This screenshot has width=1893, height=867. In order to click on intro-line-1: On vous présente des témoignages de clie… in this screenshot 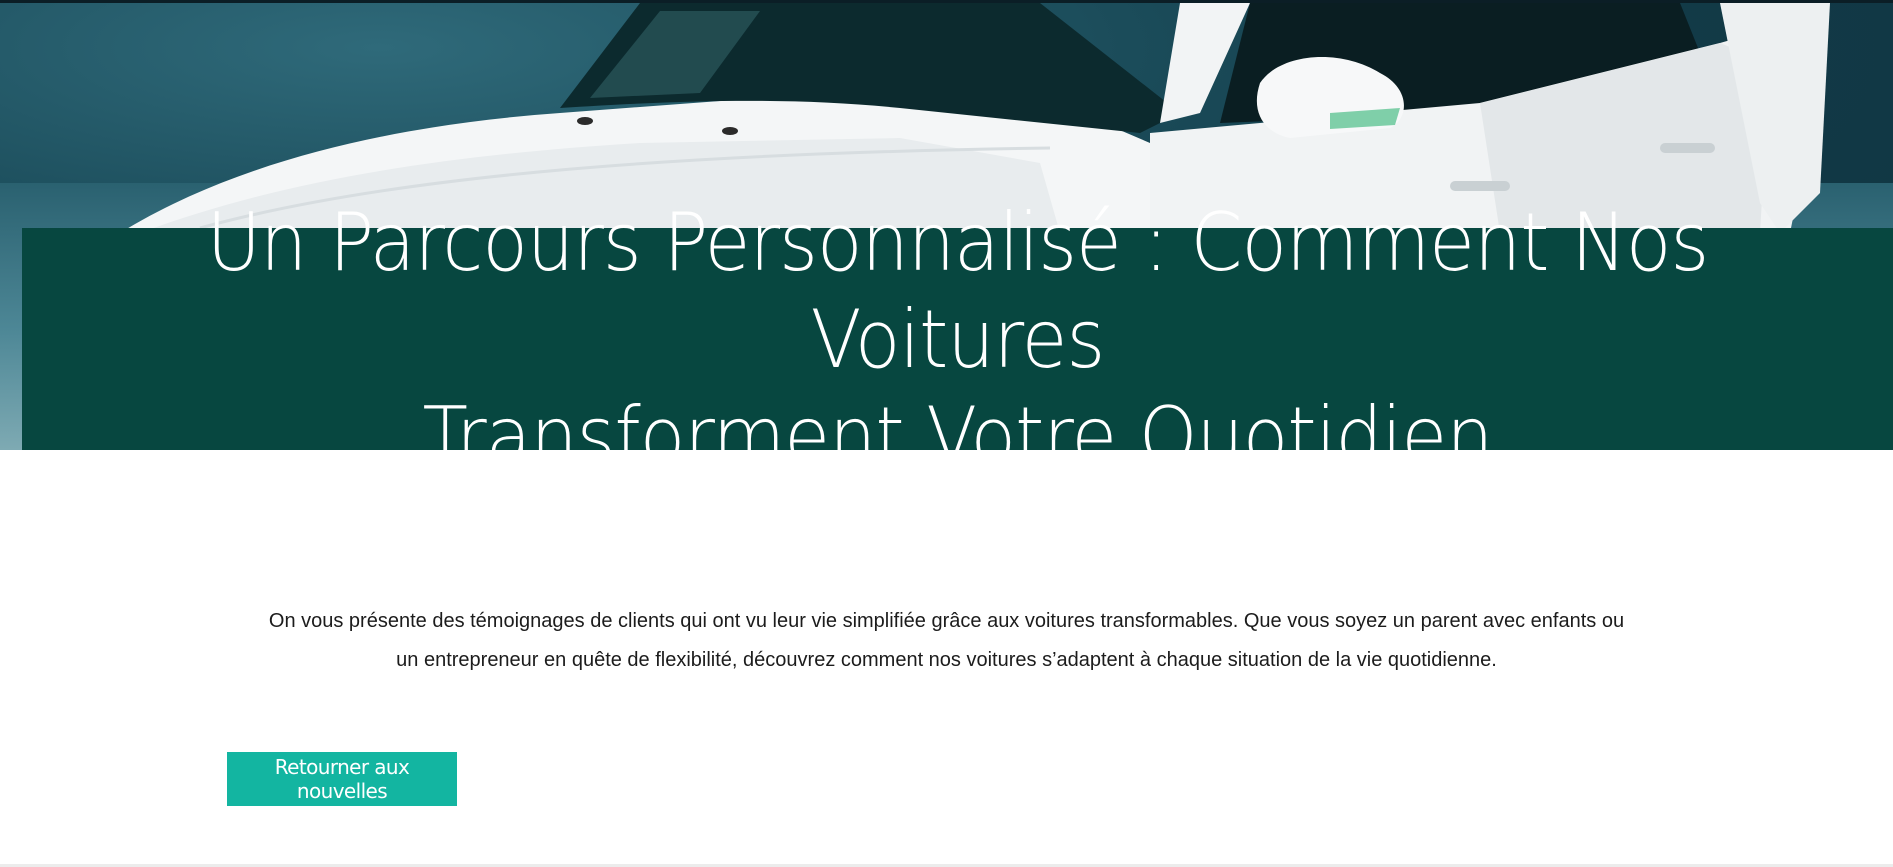, I will do `click(946, 621)`.